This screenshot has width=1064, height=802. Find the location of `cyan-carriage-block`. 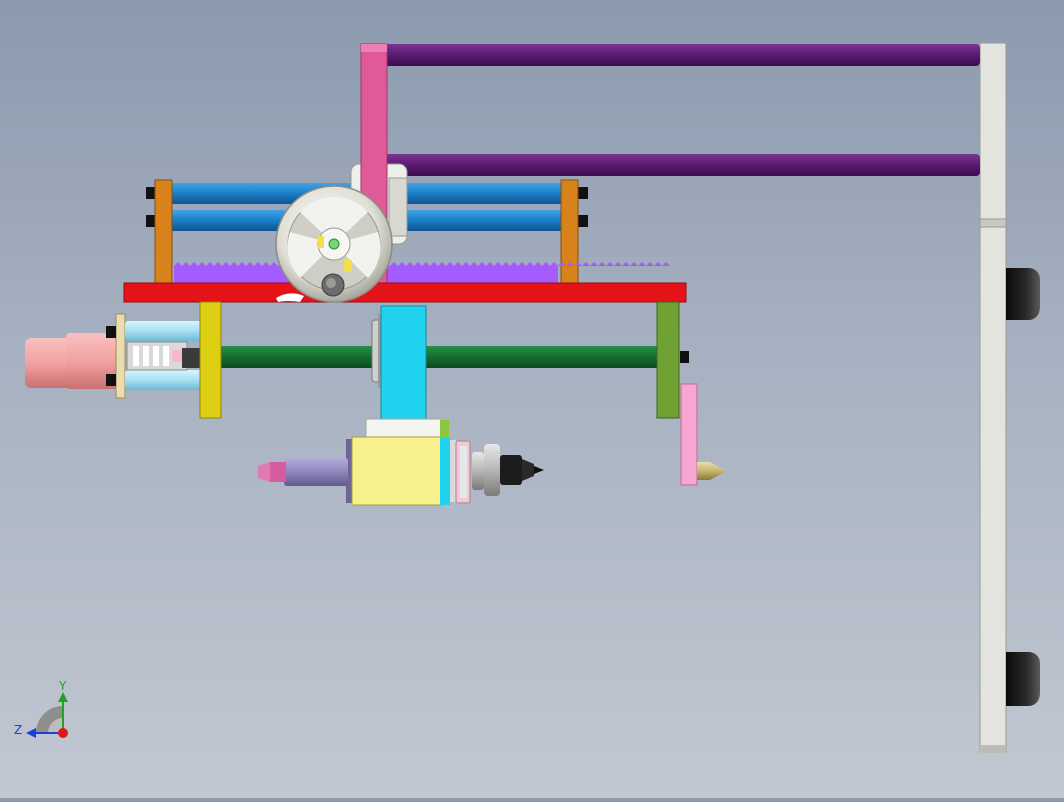

cyan-carriage-block is located at coordinates (403, 362).